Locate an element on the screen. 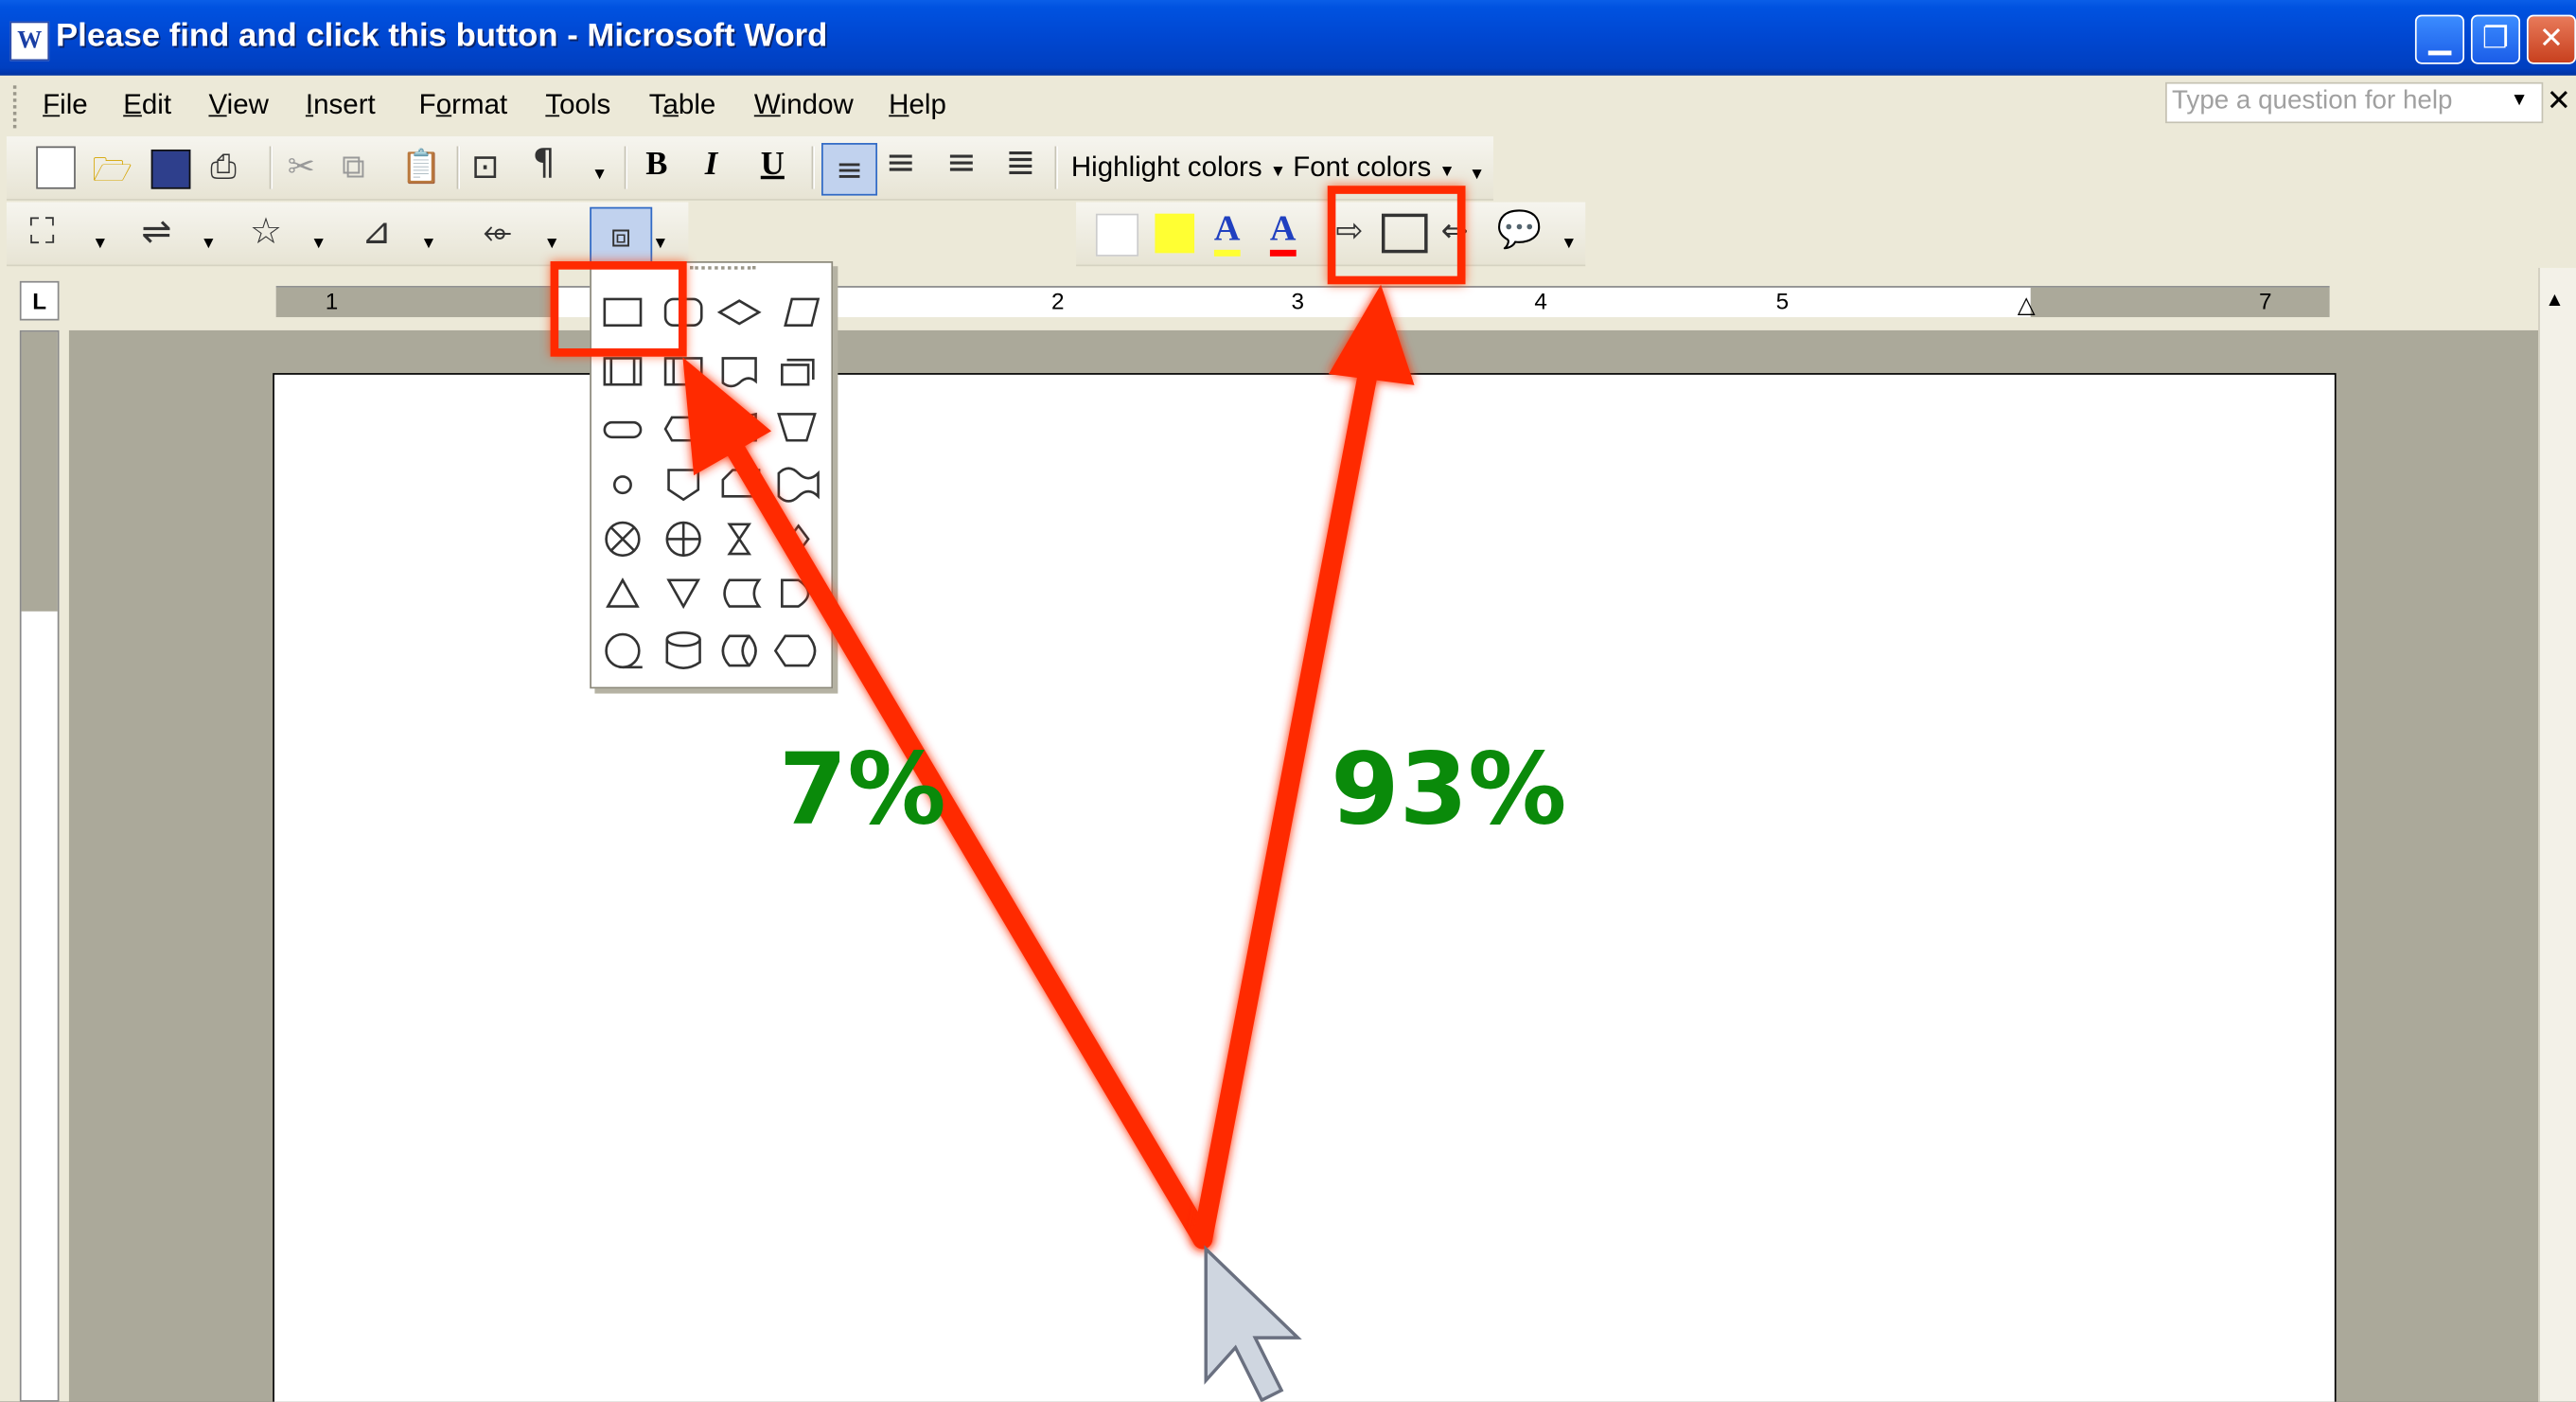 The width and height of the screenshot is (2576, 1402). right-target-percentage: 93% is located at coordinates (1449, 790).